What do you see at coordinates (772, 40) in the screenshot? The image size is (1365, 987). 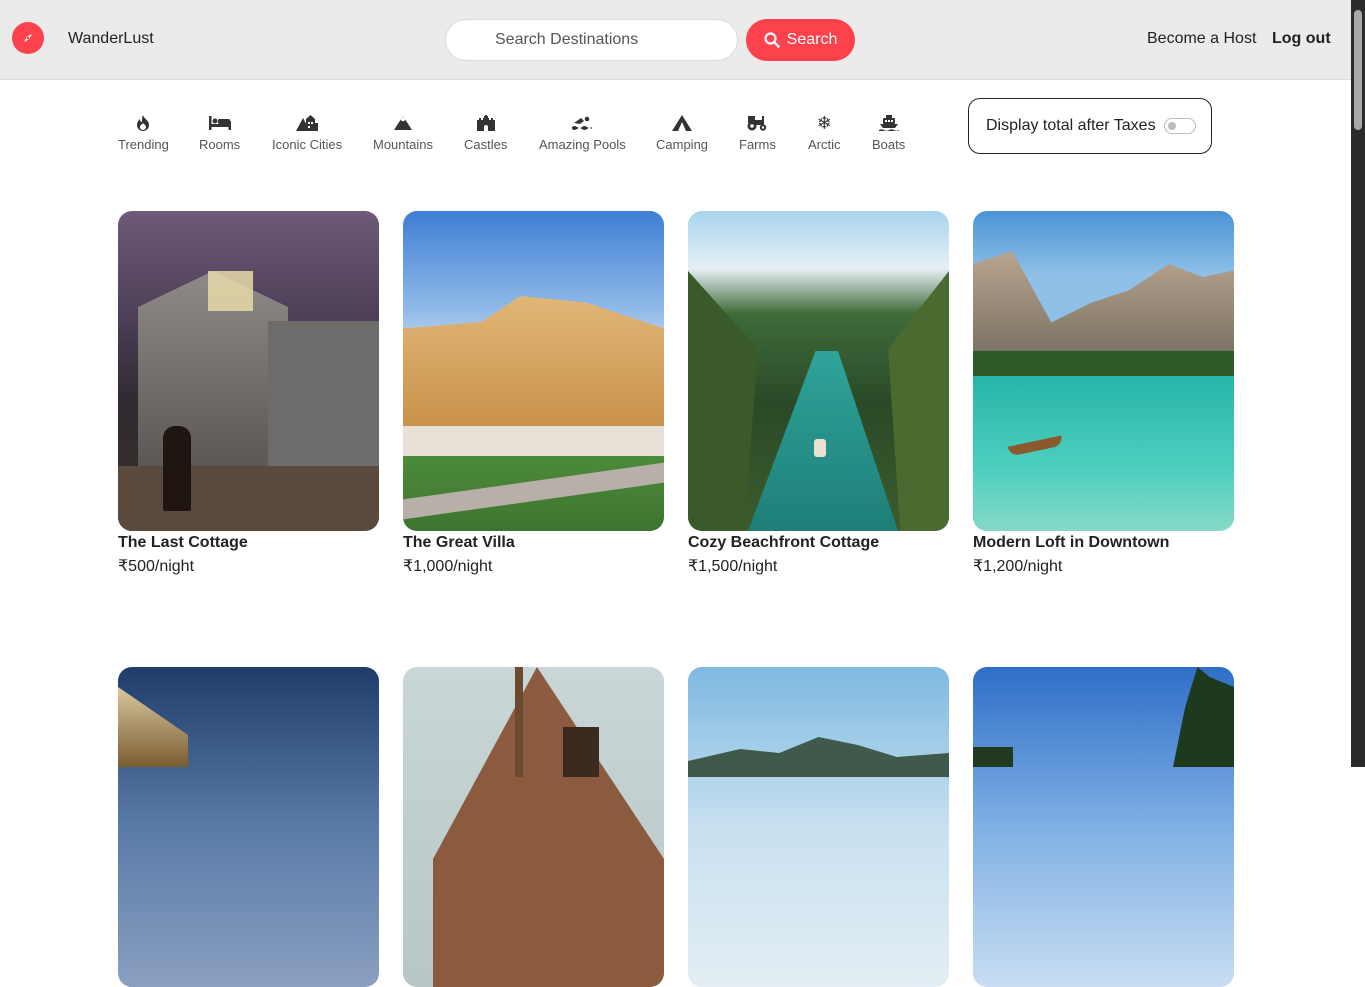 I see `search-icon` at bounding box center [772, 40].